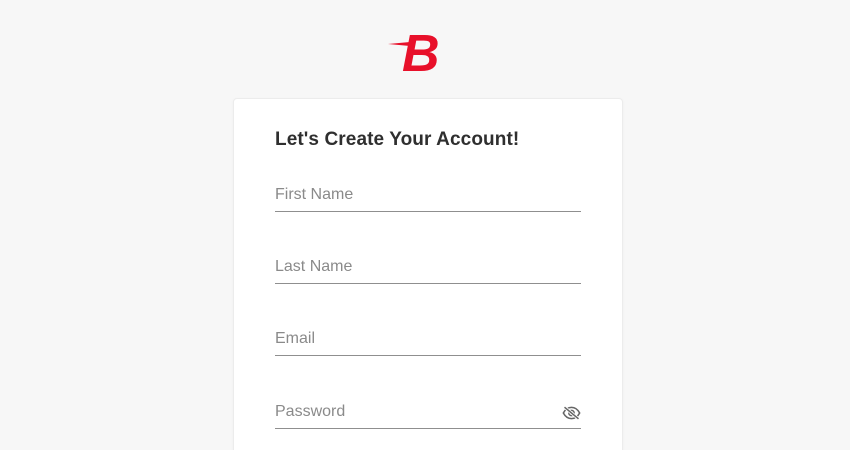 Image resolution: width=850 pixels, height=450 pixels. I want to click on form-title: Let's Create Your Account!, so click(397, 139).